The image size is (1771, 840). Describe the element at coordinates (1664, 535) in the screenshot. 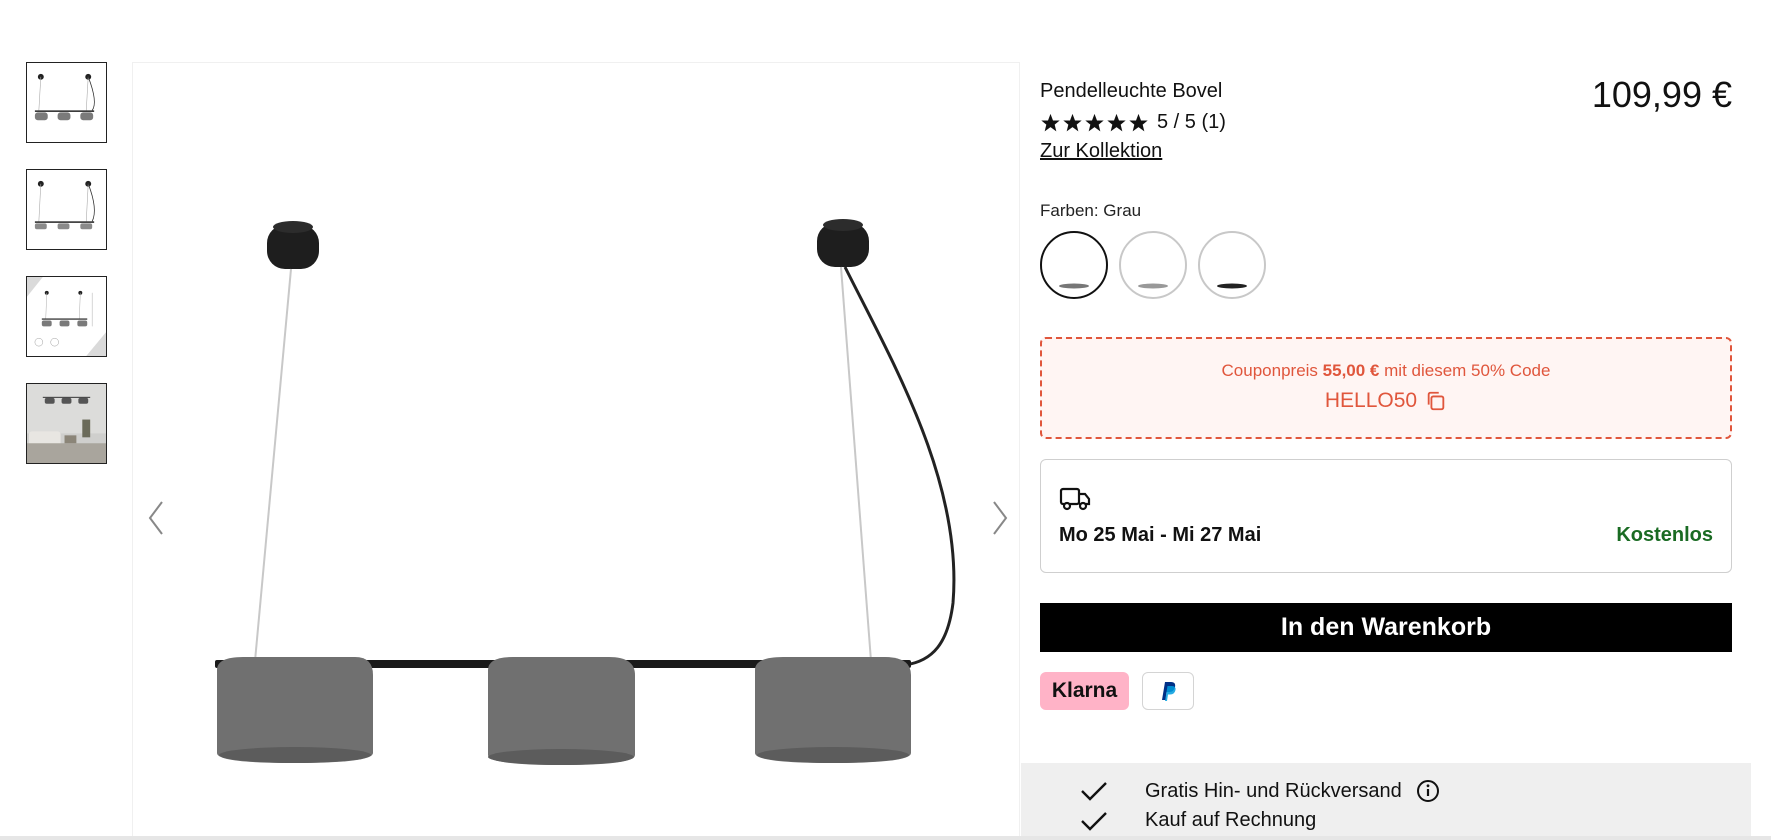

I see `delivery-cost: Kostenlos` at that location.